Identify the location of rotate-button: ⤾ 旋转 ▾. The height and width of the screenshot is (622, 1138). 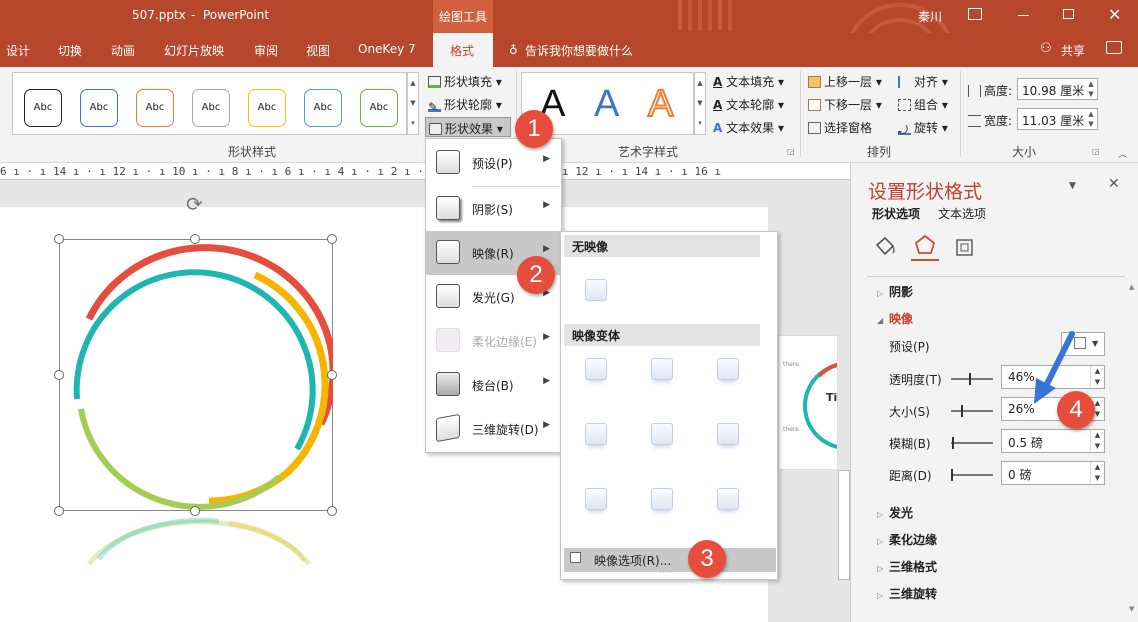
(923, 128).